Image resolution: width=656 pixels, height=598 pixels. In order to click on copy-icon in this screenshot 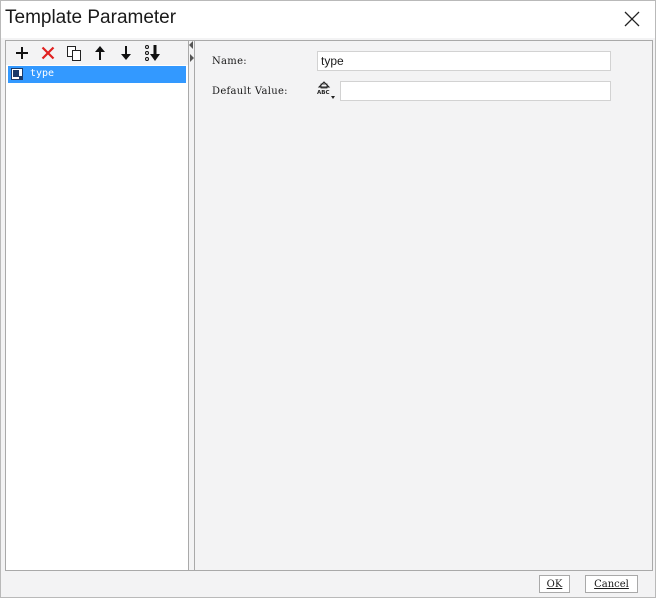, I will do `click(74, 53)`.